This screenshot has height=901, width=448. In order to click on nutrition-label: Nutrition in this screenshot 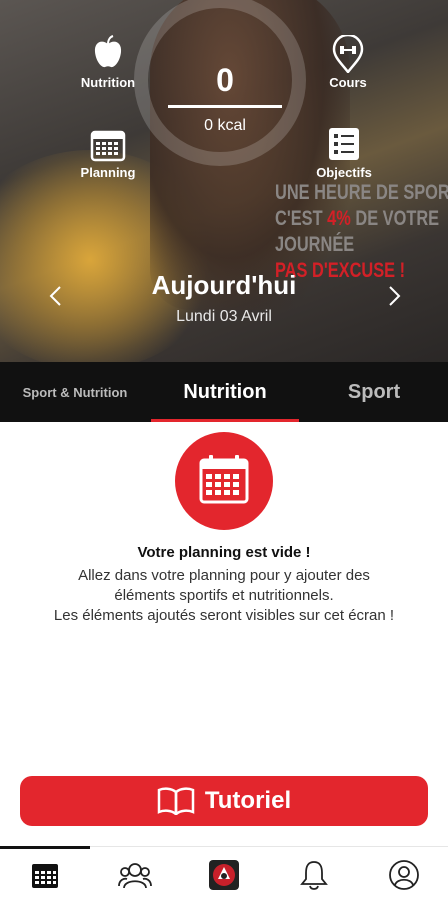, I will do `click(108, 82)`.